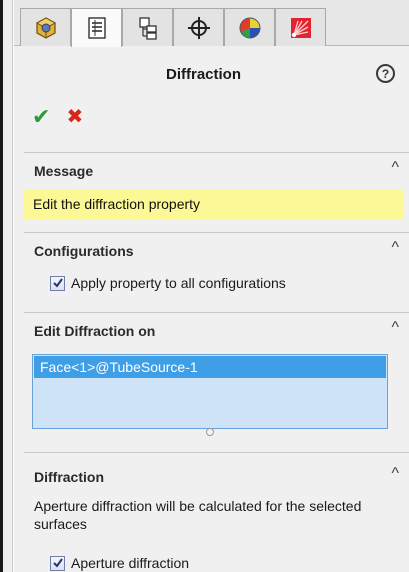  What do you see at coordinates (210, 432) in the screenshot?
I see `resize-grip` at bounding box center [210, 432].